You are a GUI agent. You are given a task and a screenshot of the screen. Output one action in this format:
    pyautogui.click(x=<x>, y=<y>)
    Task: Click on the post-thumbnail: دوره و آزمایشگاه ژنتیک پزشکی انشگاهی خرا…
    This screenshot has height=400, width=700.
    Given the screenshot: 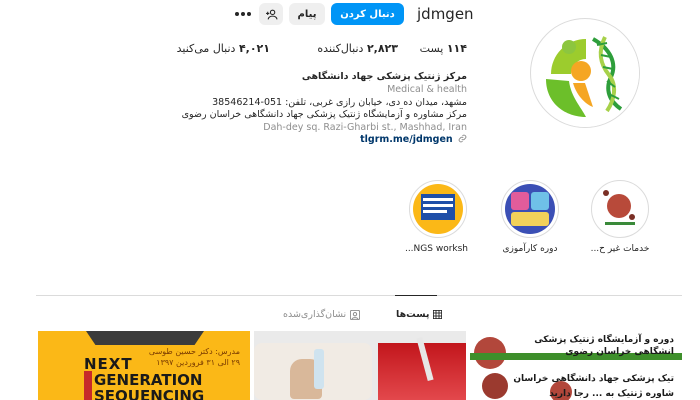 What is the action you would take?
    pyautogui.click(x=576, y=365)
    